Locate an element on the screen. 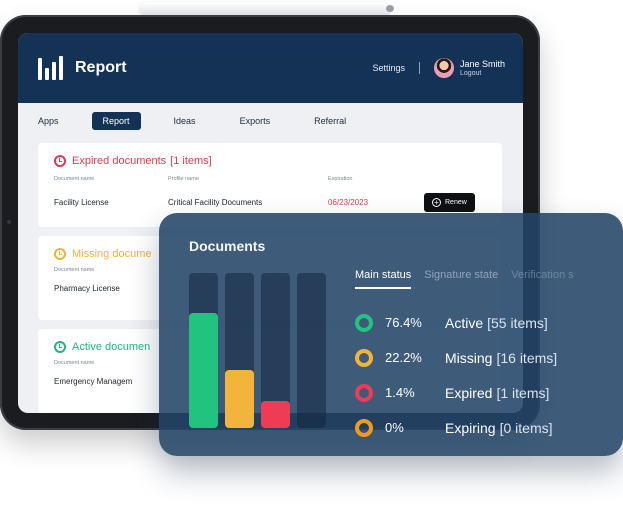 This screenshot has height=520, width=623. legend-item-missing: 22.2% Missing [16 items] is located at coordinates (456, 357).